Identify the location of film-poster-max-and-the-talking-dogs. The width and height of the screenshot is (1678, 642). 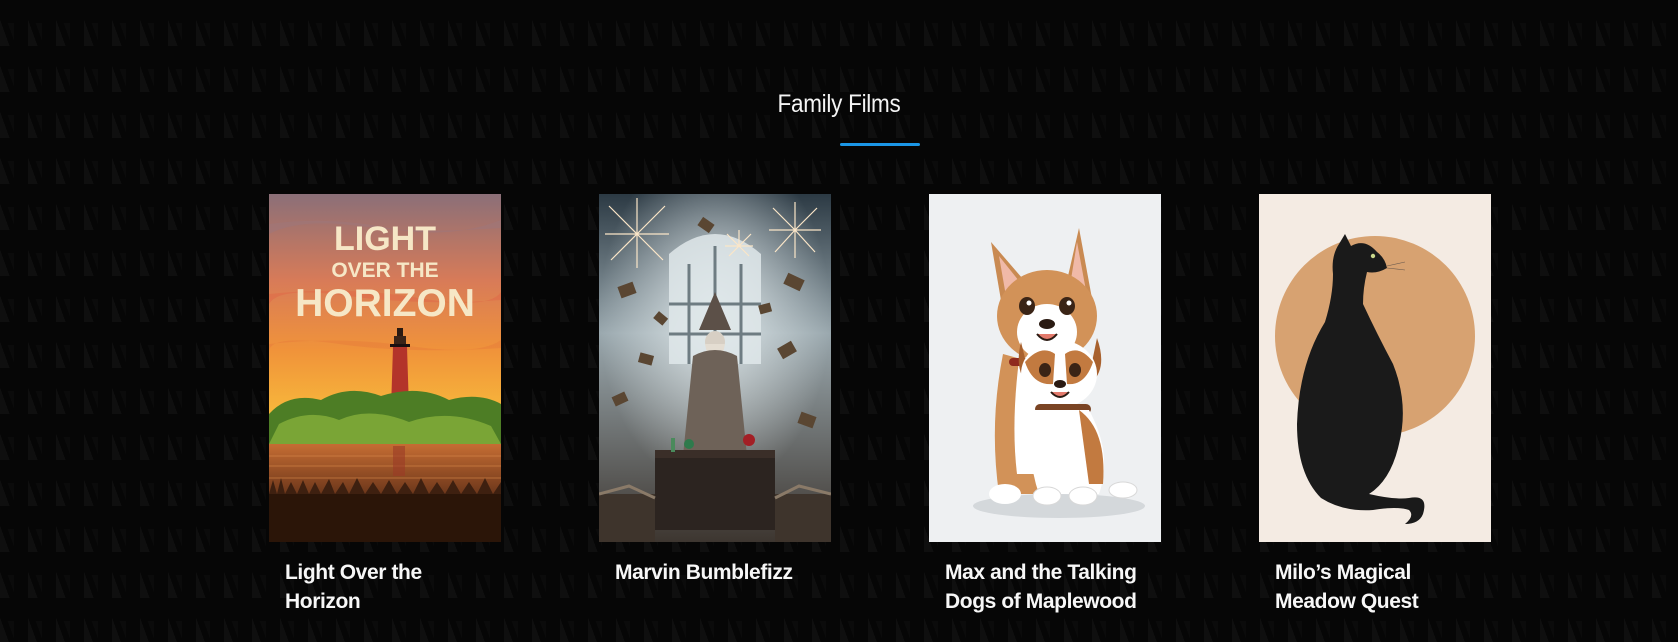
(1045, 368).